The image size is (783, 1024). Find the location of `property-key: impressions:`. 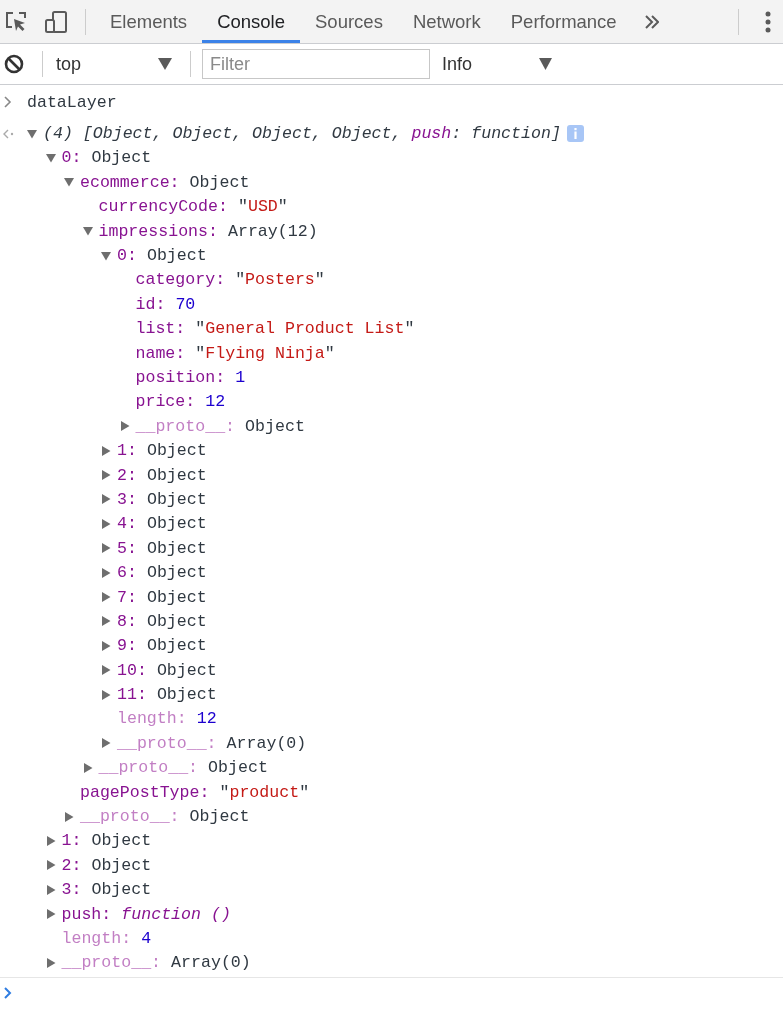

property-key: impressions: is located at coordinates (158, 231).